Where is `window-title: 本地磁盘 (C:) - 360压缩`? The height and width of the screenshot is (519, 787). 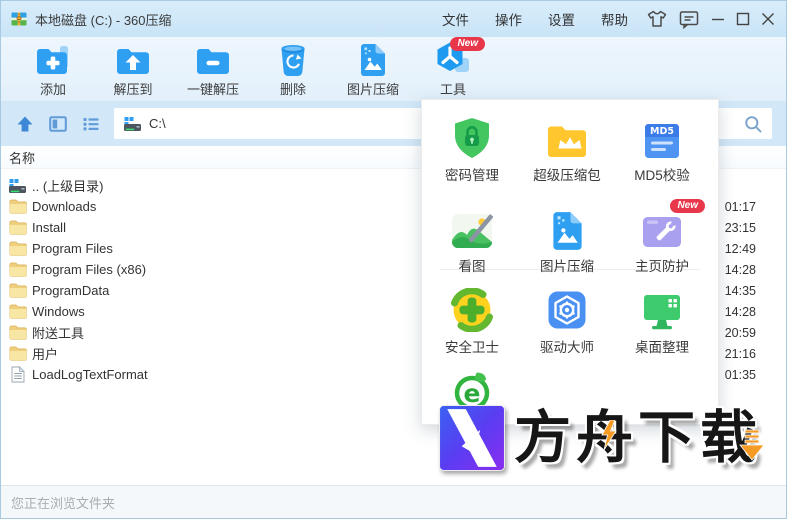
window-title: 本地磁盘 (C:) - 360压缩 is located at coordinates (103, 20).